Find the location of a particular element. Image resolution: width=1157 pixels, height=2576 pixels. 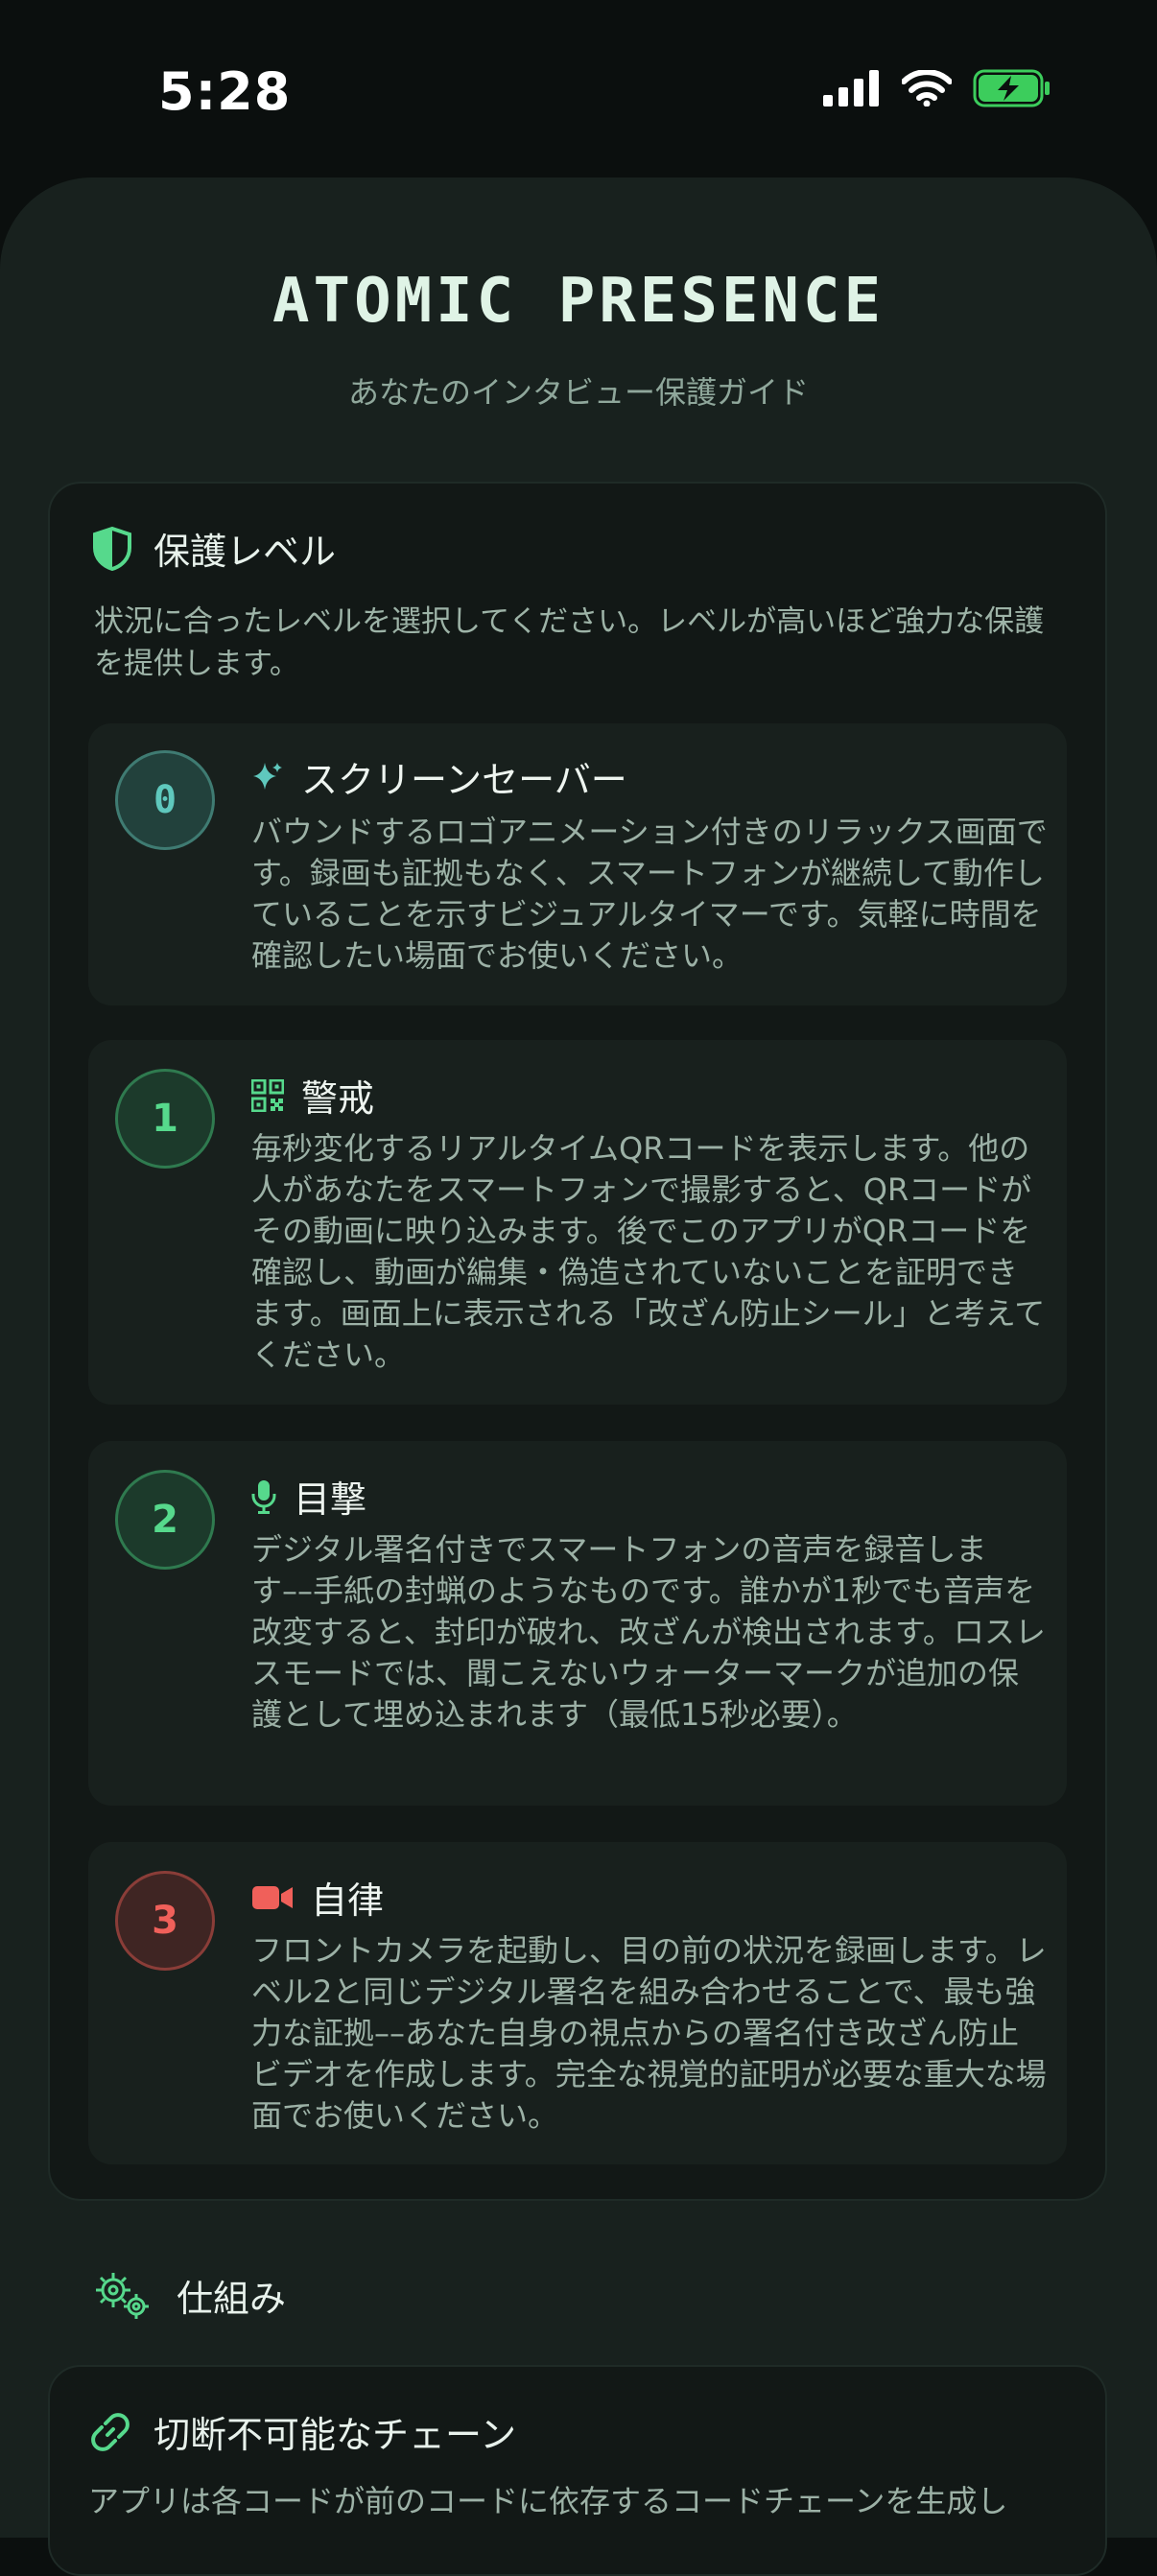

app-title: ATOMIC PRESENCE is located at coordinates (578, 301).